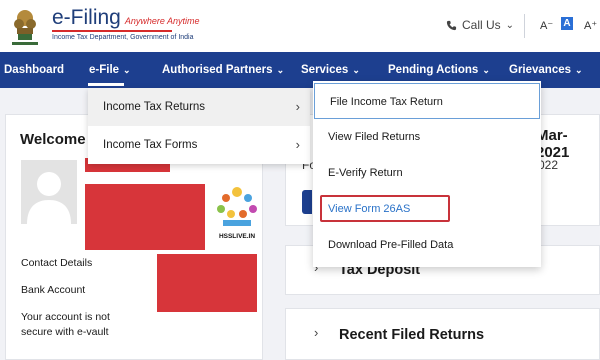 This screenshot has height=360, width=600. Describe the element at coordinates (567, 23) in the screenshot. I see `font-normal-button: A` at that location.